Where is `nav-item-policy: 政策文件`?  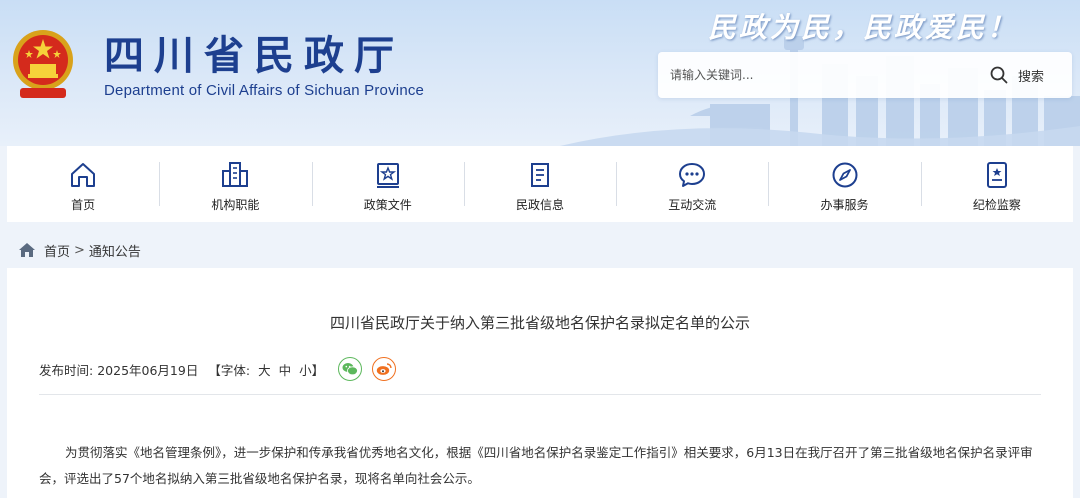 nav-item-policy: 政策文件 is located at coordinates (387, 184).